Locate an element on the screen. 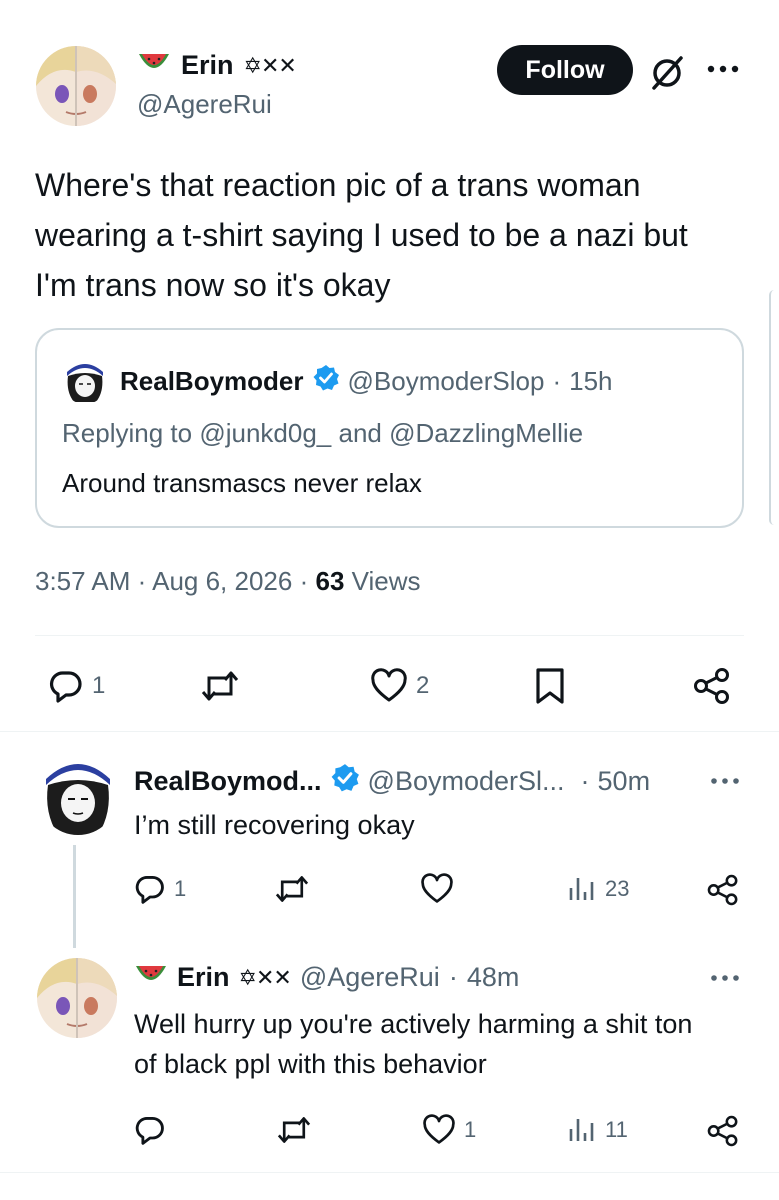 This screenshot has height=1200, width=779. quote-handle: @BoymoderSlop is located at coordinates (446, 381).